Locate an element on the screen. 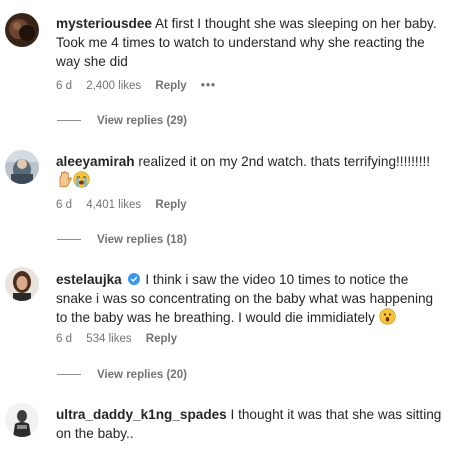  astonished-face-emoji is located at coordinates (387, 319).